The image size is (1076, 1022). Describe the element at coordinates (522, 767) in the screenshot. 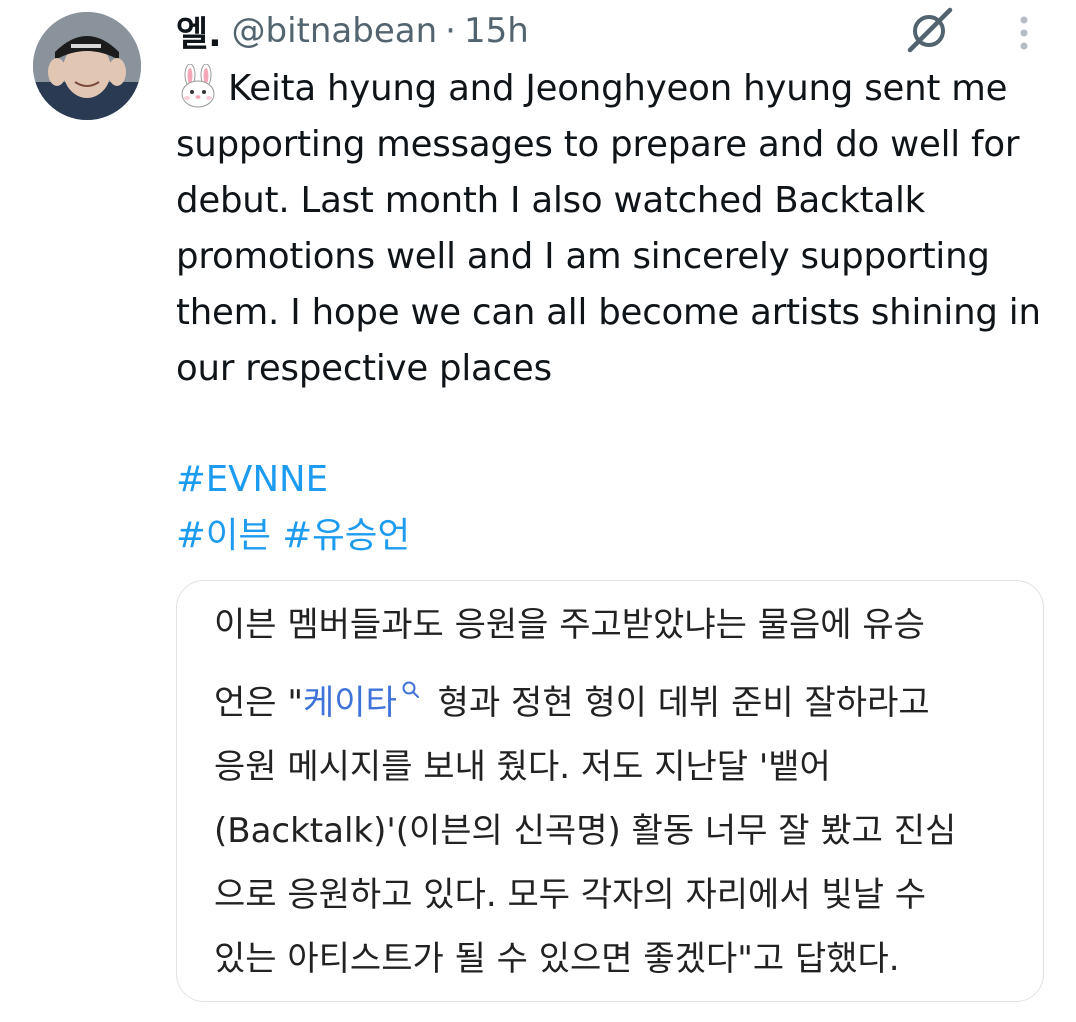

I see `media-line: 응원 메시지를 보내 줬다. 저도 지난달 '뱉어` at that location.